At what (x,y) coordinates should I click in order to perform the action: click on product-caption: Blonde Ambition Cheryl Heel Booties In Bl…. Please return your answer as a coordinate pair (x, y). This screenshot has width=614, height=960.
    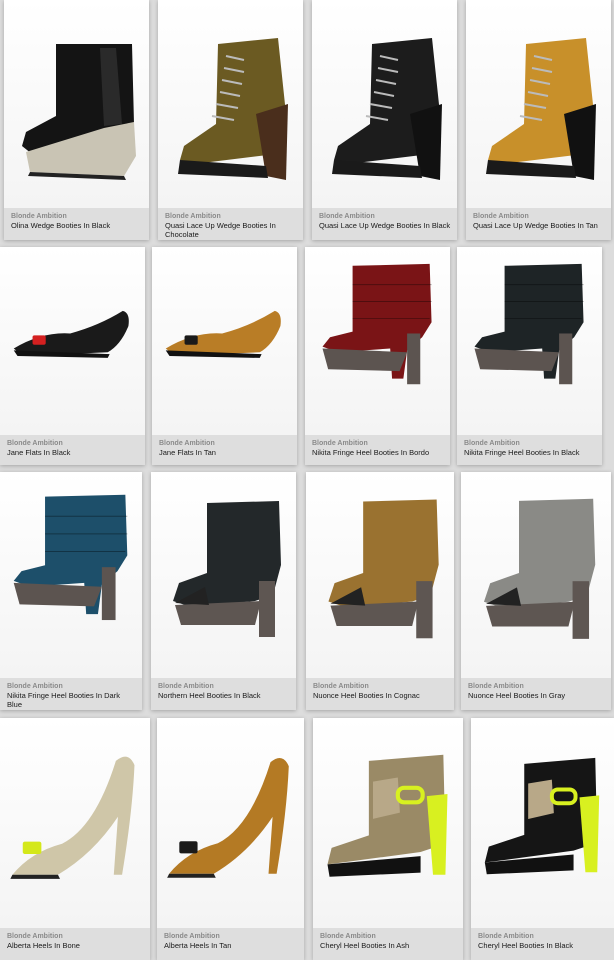
    Looking at the image, I should click on (542, 944).